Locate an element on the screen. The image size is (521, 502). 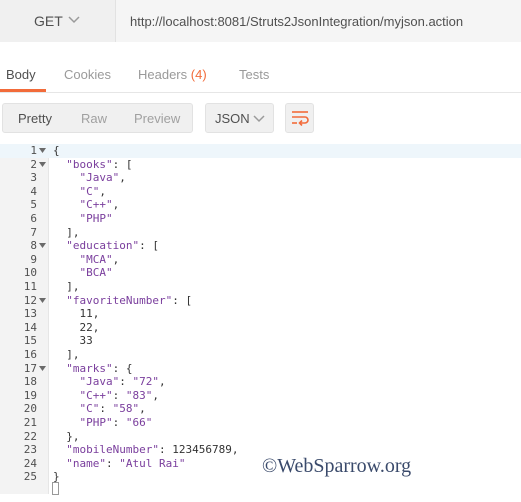
view-mode-group: Pretty Raw Preview is located at coordinates (97, 118).